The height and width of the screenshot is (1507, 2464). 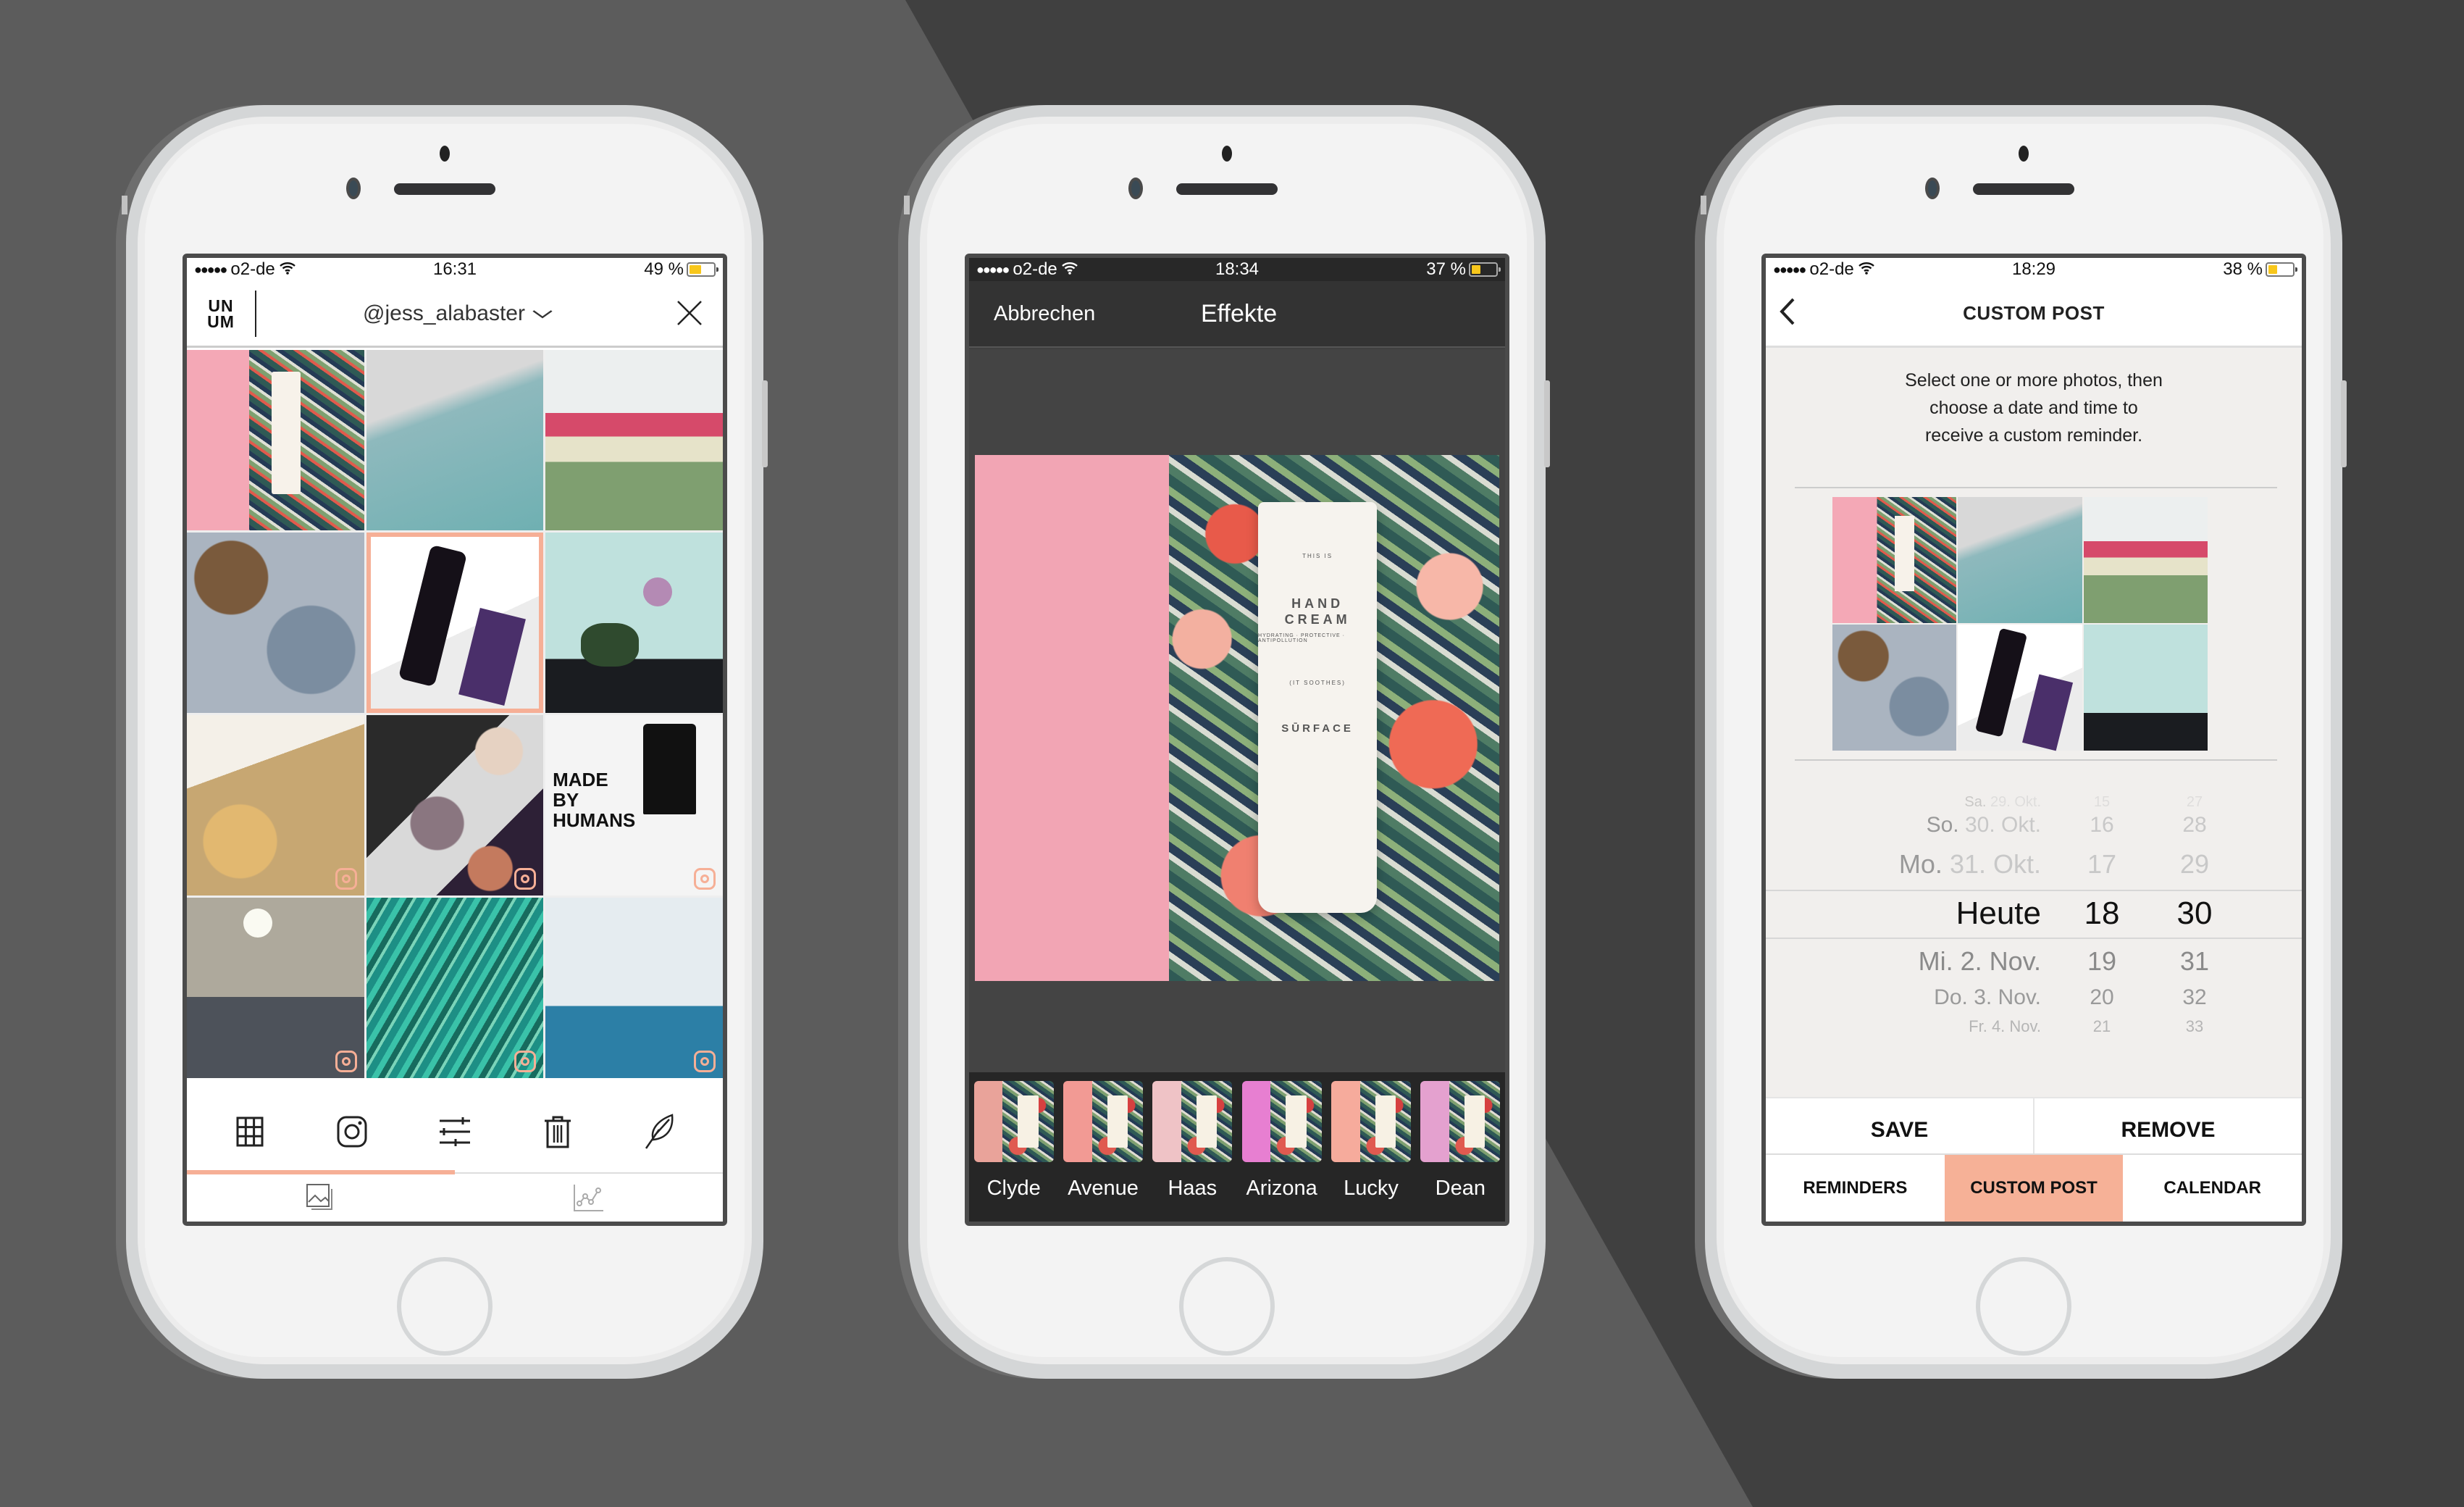 What do you see at coordinates (2034, 914) in the screenshot?
I see `picker-row-selected: Heute 18 30` at bounding box center [2034, 914].